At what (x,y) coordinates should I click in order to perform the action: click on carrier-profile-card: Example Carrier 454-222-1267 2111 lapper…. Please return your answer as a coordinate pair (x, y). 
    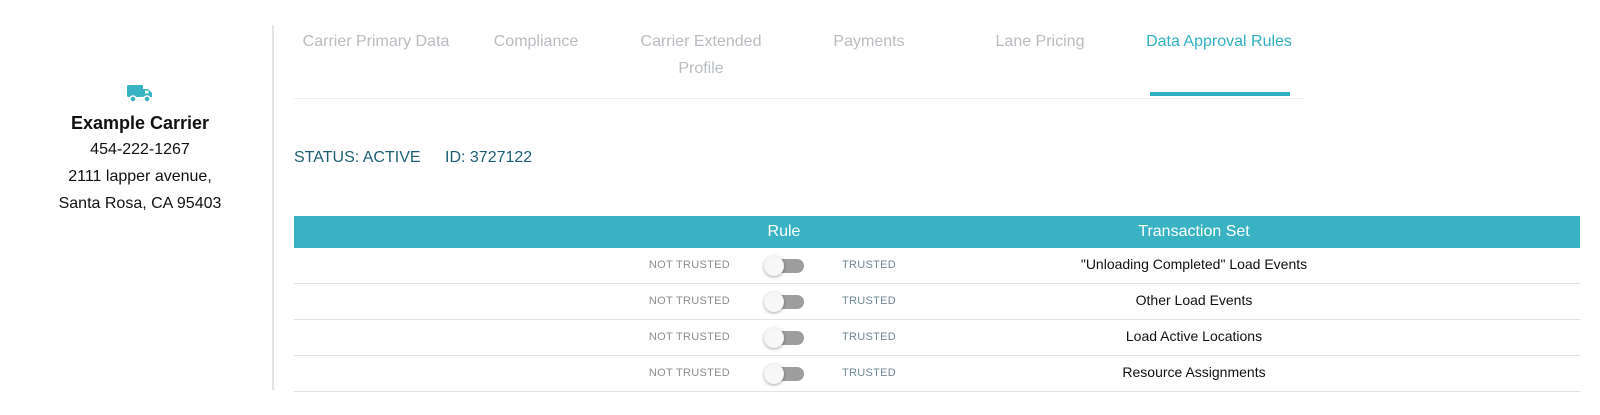
    Looking at the image, I should click on (140, 149).